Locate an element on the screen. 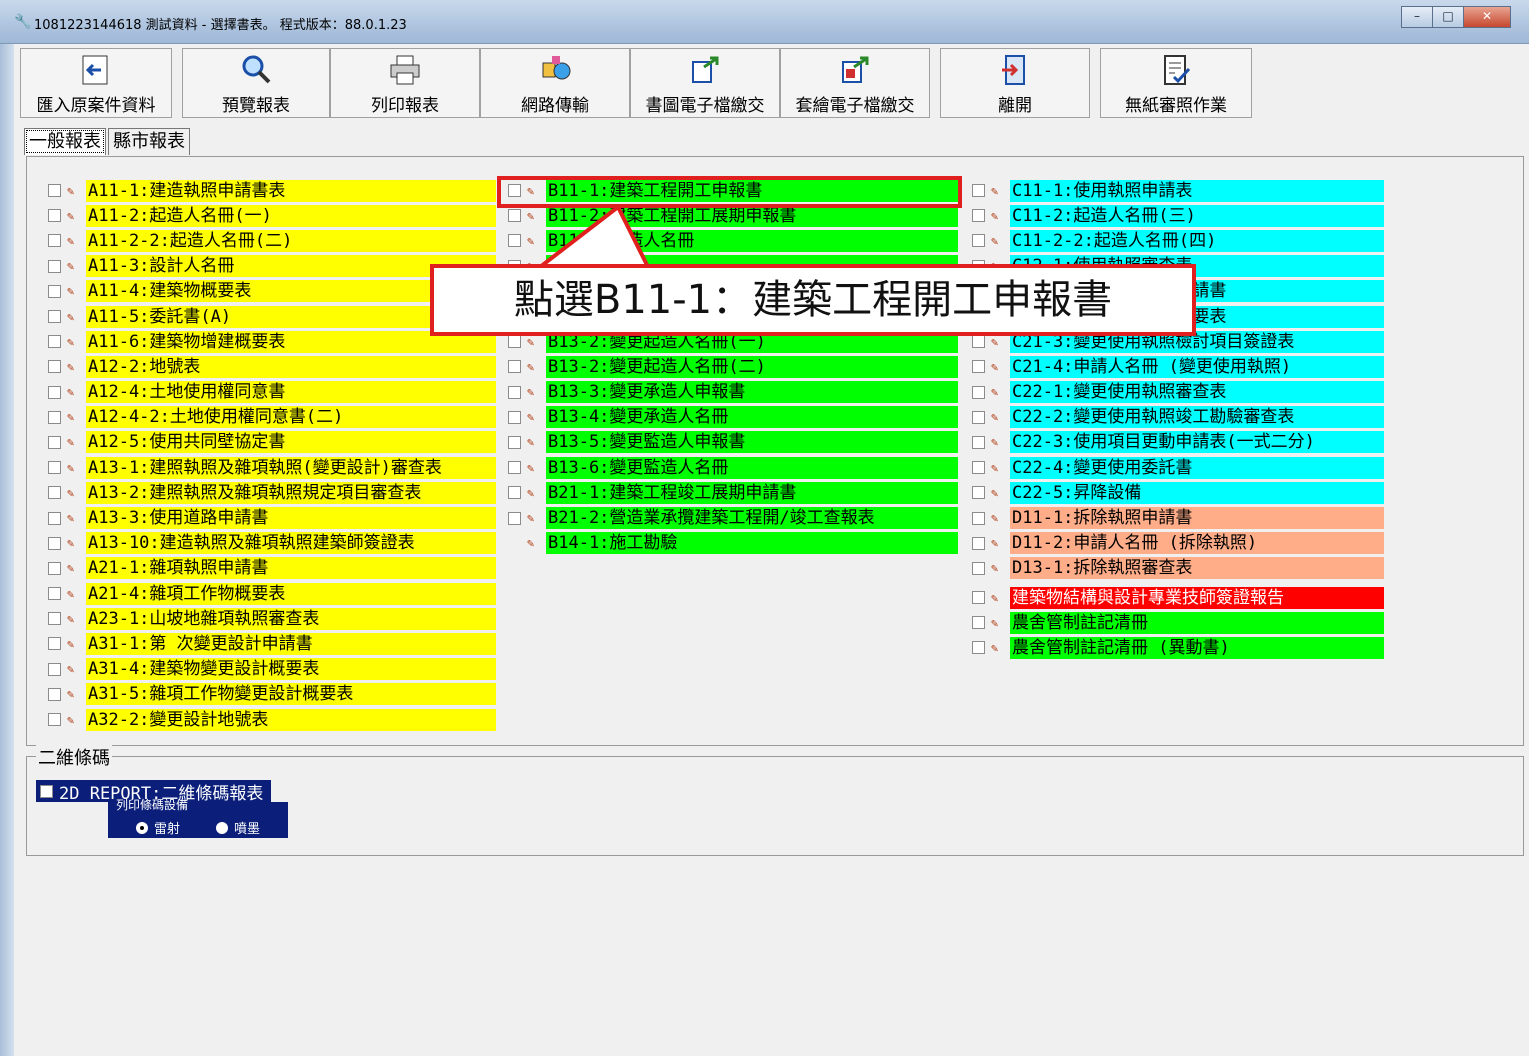 This screenshot has height=1056, width=1529. report-row: ✎ A11-5:委託書(A) is located at coordinates (272, 316).